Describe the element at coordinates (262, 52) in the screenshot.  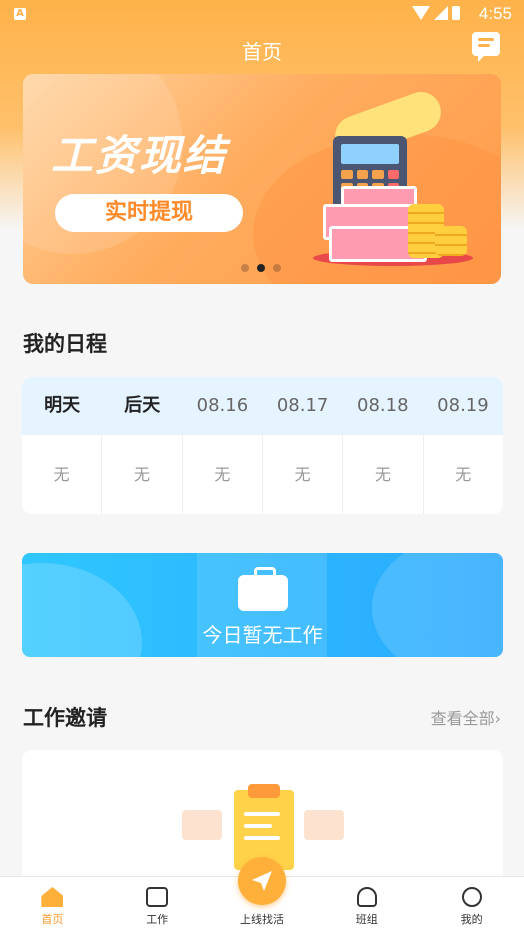
I see `page-title: 首页` at that location.